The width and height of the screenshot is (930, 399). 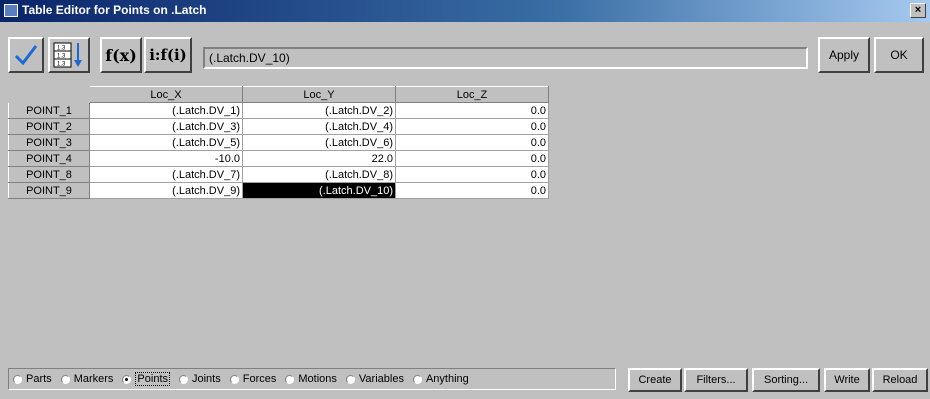 What do you see at coordinates (317, 379) in the screenshot?
I see `radio-label: Motions` at bounding box center [317, 379].